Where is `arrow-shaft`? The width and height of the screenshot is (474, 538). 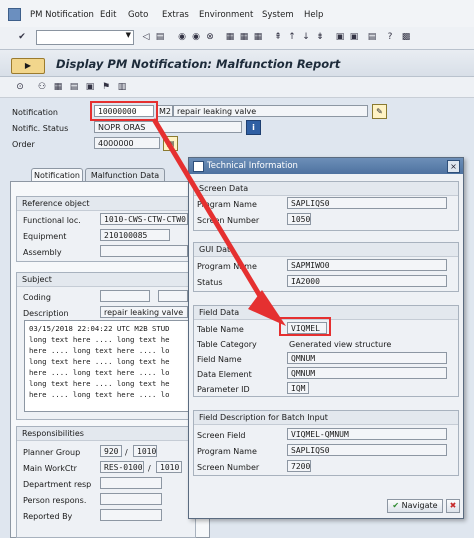
arrow-shaft is located at coordinates (210, 213).